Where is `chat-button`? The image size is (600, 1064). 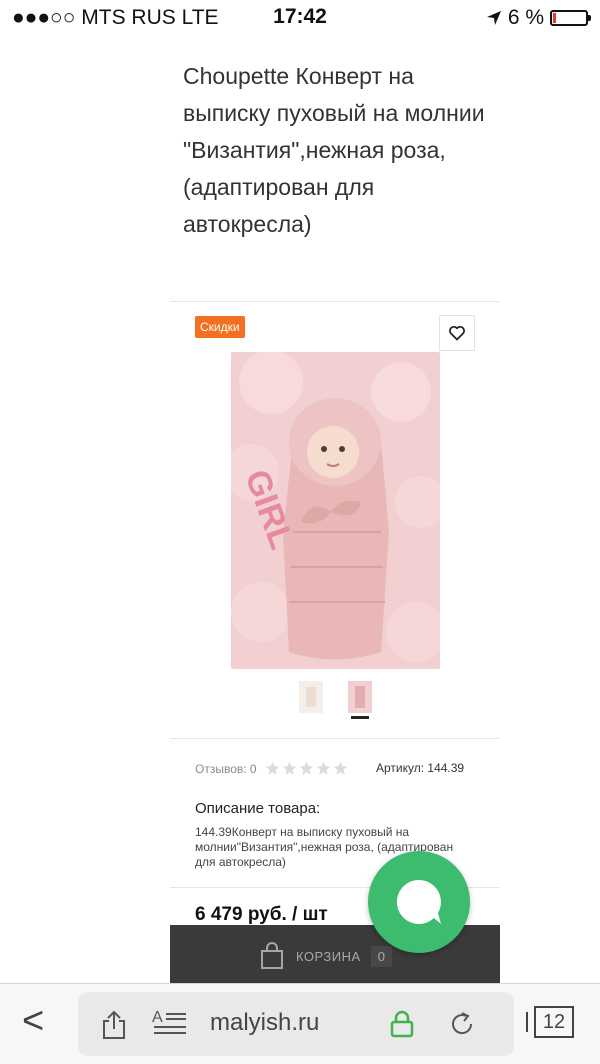 chat-button is located at coordinates (419, 902).